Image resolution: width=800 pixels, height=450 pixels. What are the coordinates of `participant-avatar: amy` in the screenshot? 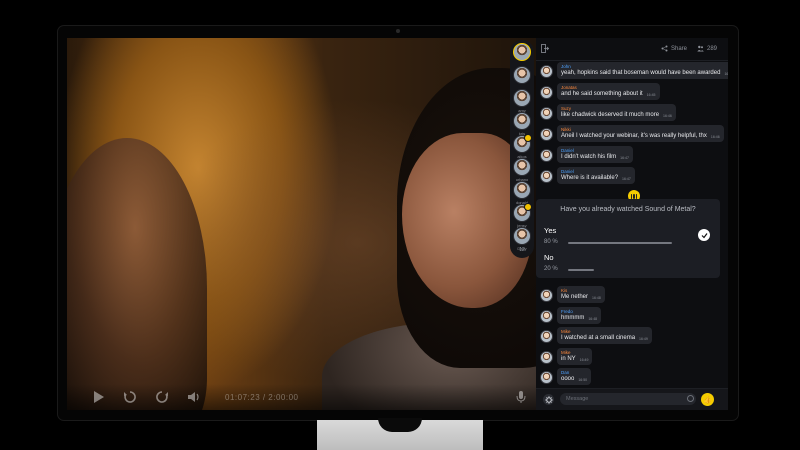 It's located at (522, 101).